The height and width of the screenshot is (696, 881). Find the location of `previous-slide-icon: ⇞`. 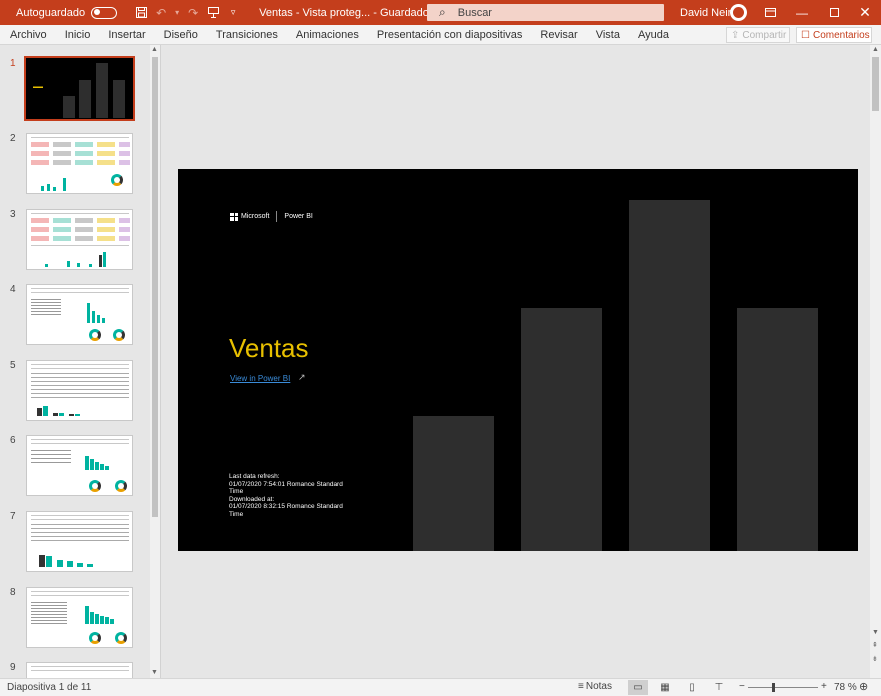

previous-slide-icon: ⇞ is located at coordinates (875, 645).